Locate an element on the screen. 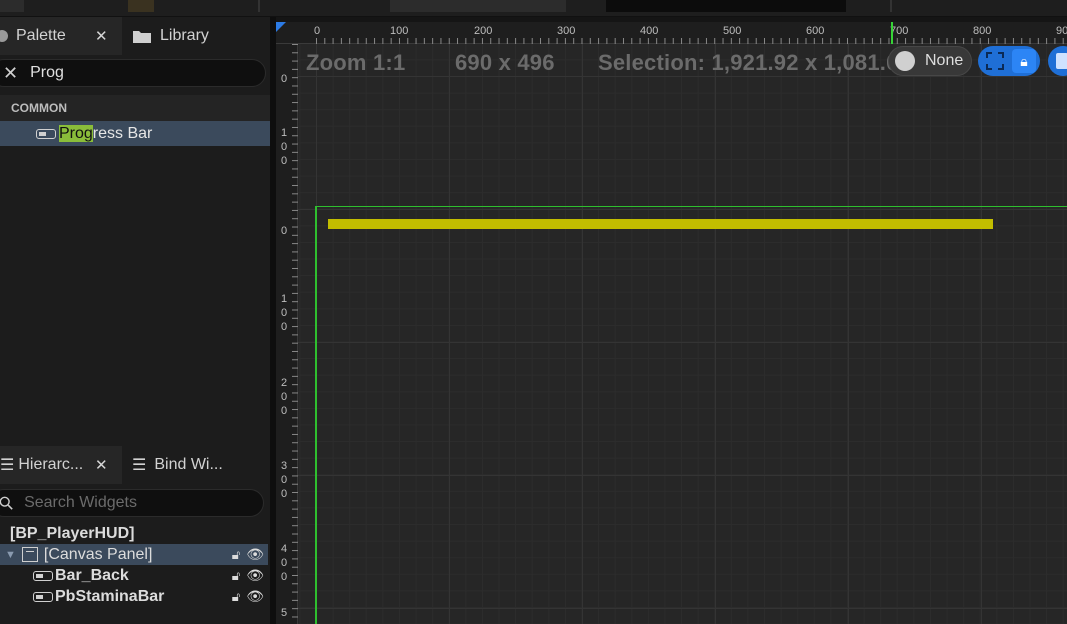  tab-label: Palette is located at coordinates (41, 35).